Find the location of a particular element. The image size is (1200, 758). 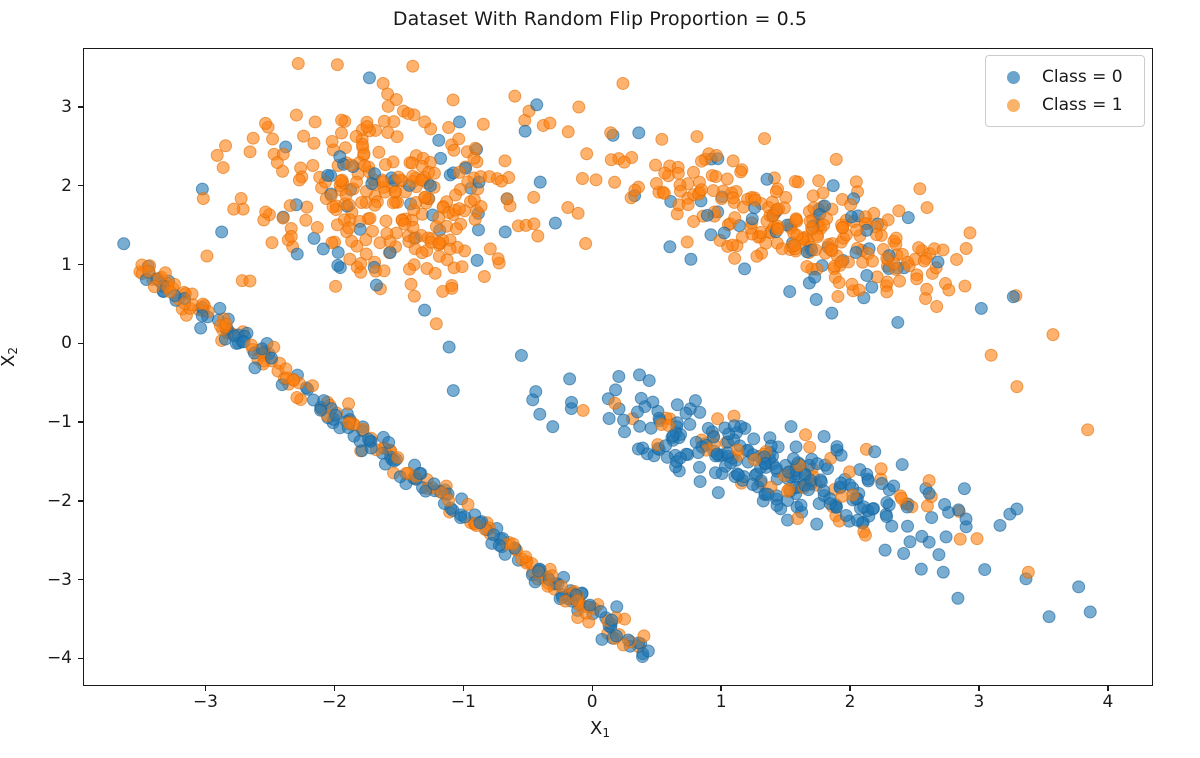

x-tick-label: 0 is located at coordinates (592, 702).